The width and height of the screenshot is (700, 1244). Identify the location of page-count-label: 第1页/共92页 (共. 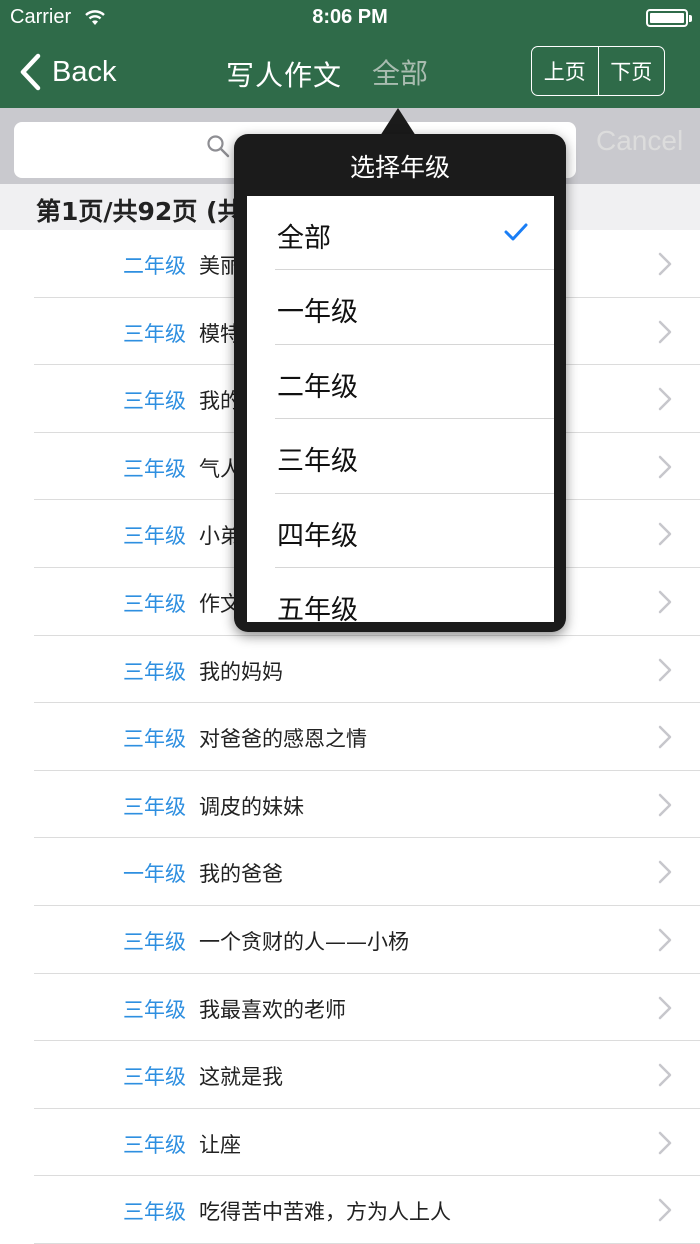
(139, 211).